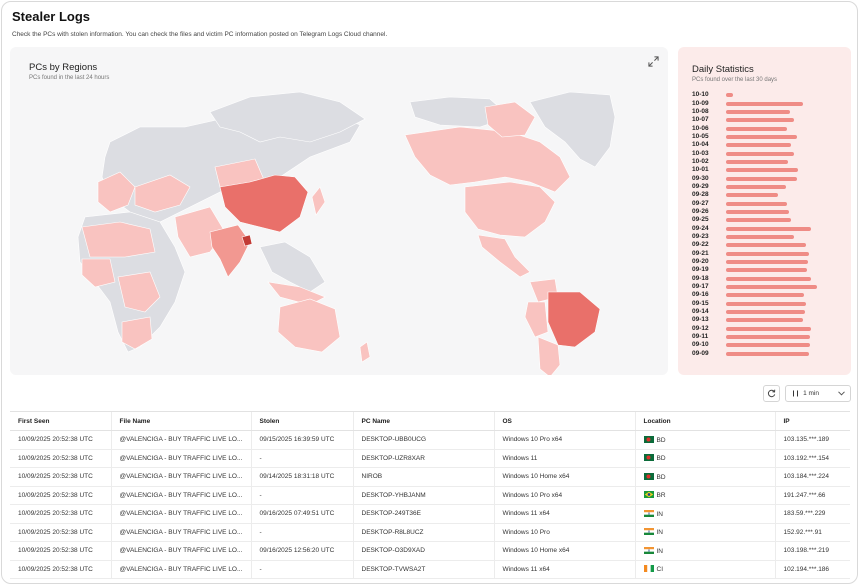  Describe the element at coordinates (735, 80) in the screenshot. I see `stats-panel-subtitle: PCs found over the last 30 days` at that location.